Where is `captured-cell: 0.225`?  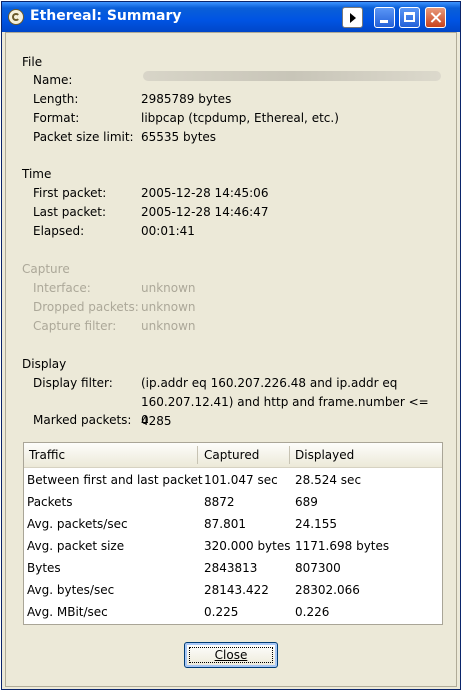 captured-cell: 0.225 is located at coordinates (221, 612).